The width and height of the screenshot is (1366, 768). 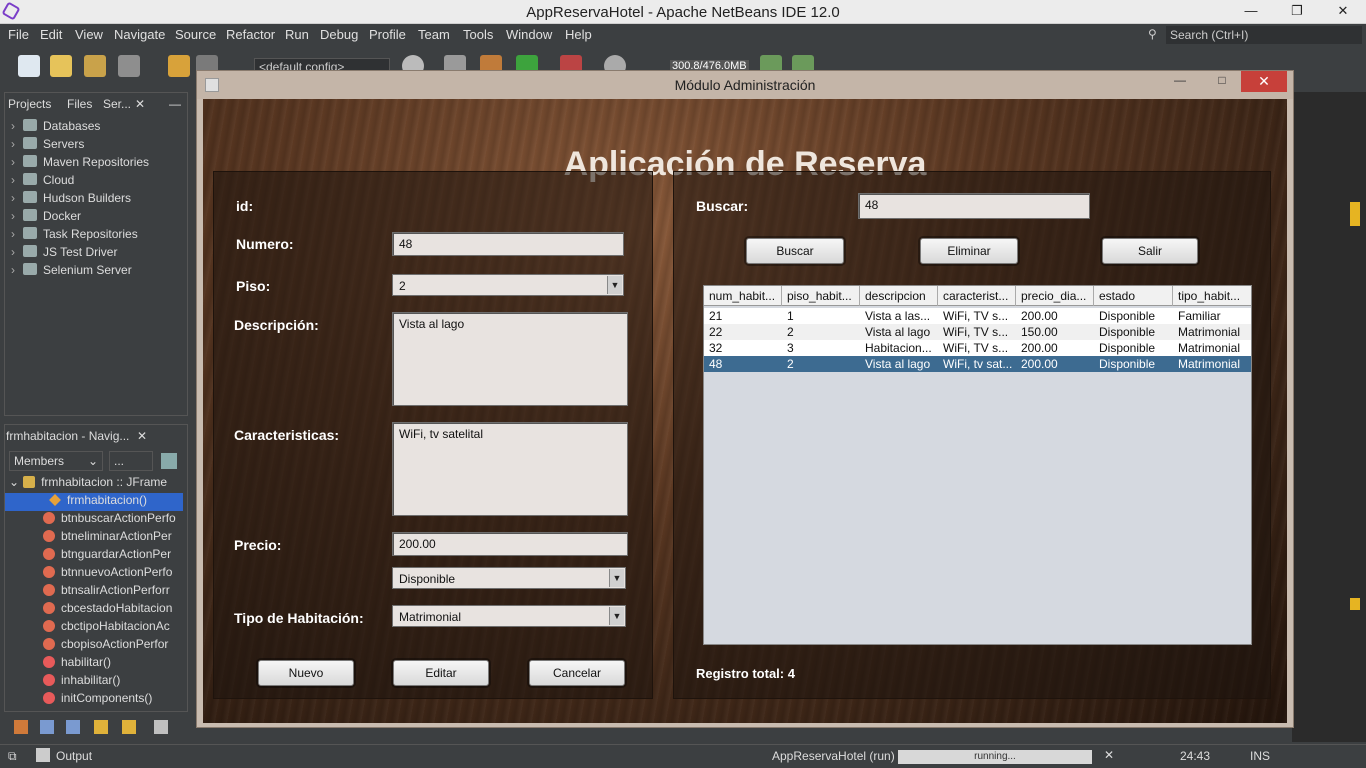 I want to click on nav-member: btnsalirActionPerforr, so click(x=94, y=592).